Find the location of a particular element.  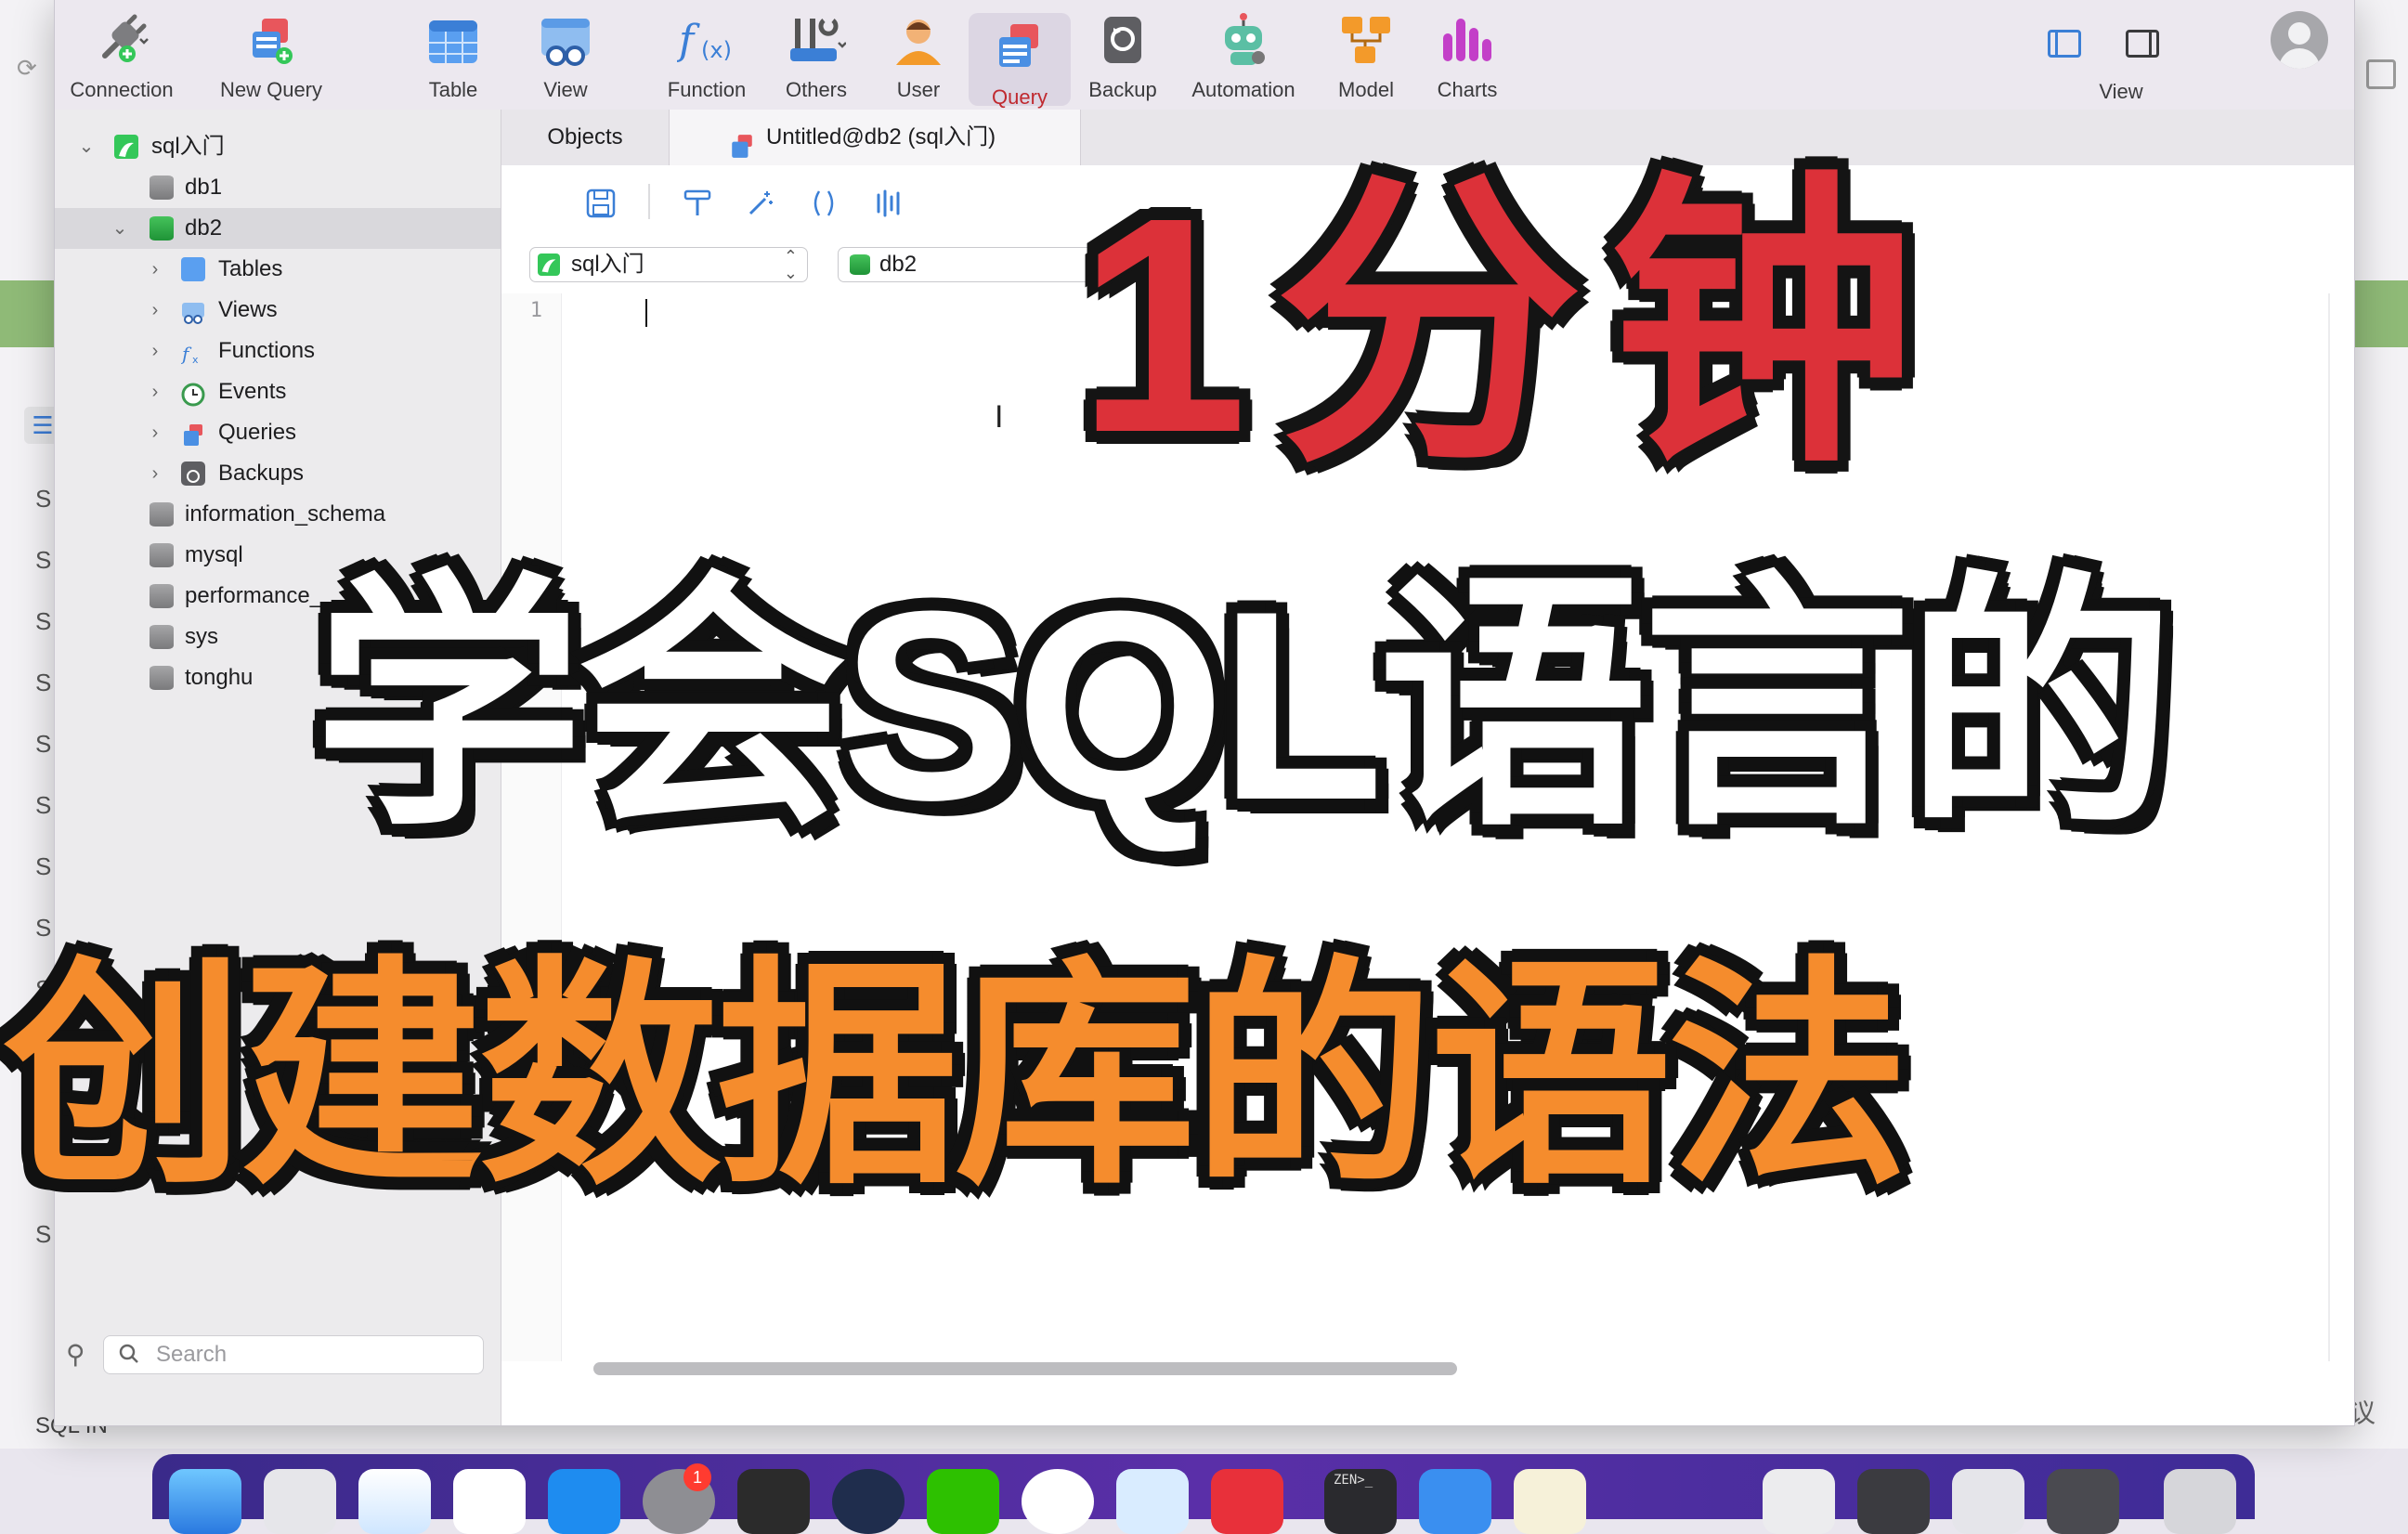

tab-untitled-query: Untitled@db2 (sql入门) is located at coordinates (876, 137).